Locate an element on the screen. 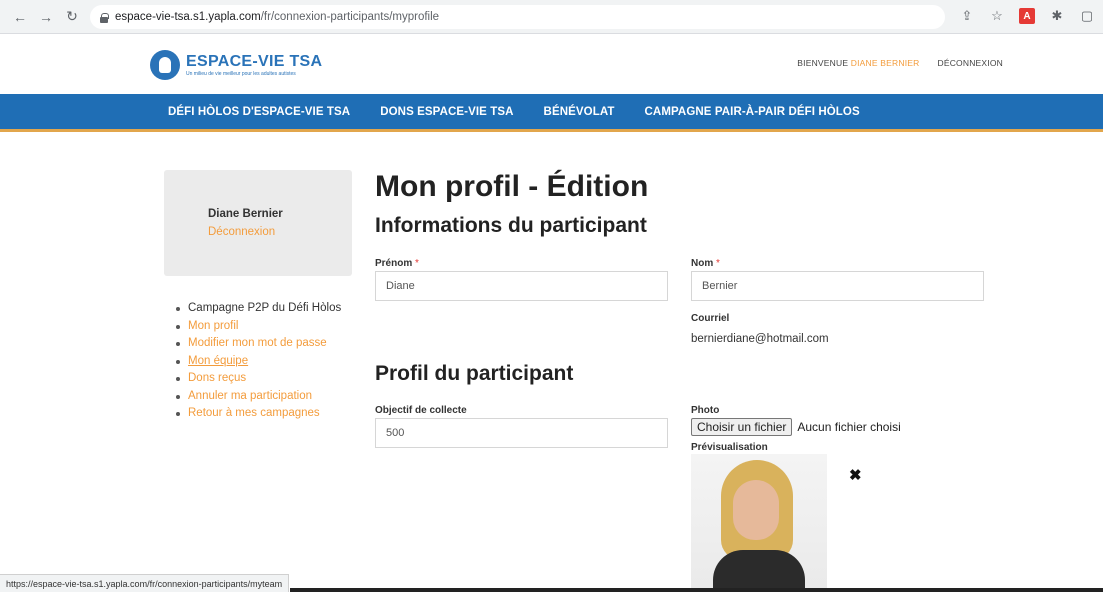 The width and height of the screenshot is (1103, 592). profile-name: Diane Bernier is located at coordinates (245, 214).